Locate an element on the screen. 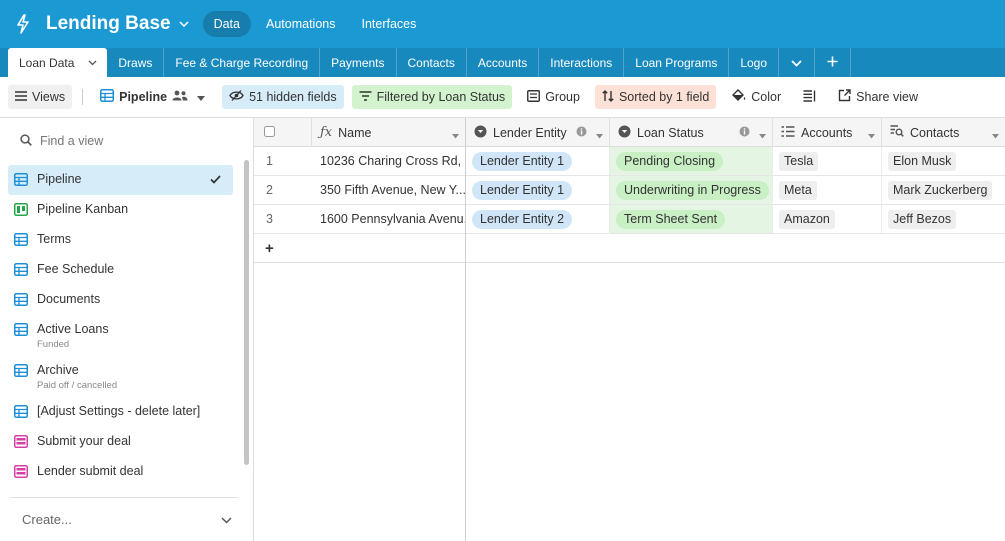 The width and height of the screenshot is (1005, 541). cell-contacts: Jeff Bezos is located at coordinates (943, 219).